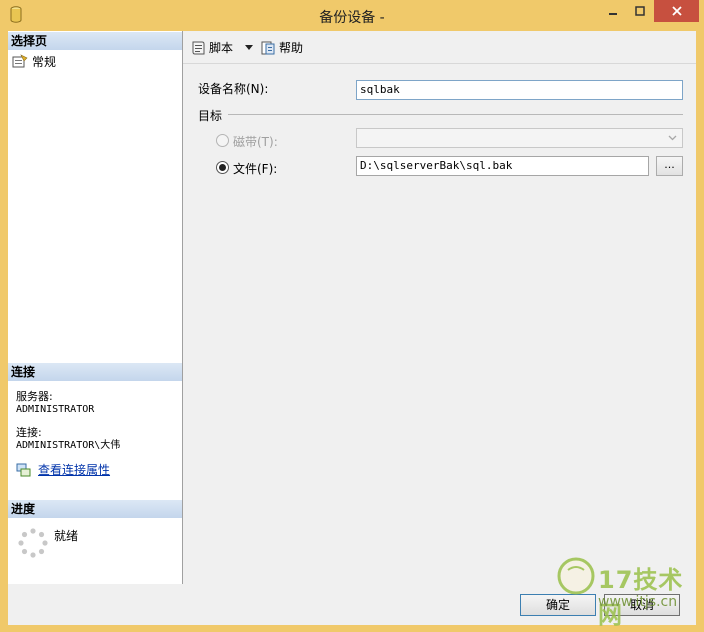 The image size is (704, 632). What do you see at coordinates (221, 48) in the screenshot?
I see `script-label: 脚本` at bounding box center [221, 48].